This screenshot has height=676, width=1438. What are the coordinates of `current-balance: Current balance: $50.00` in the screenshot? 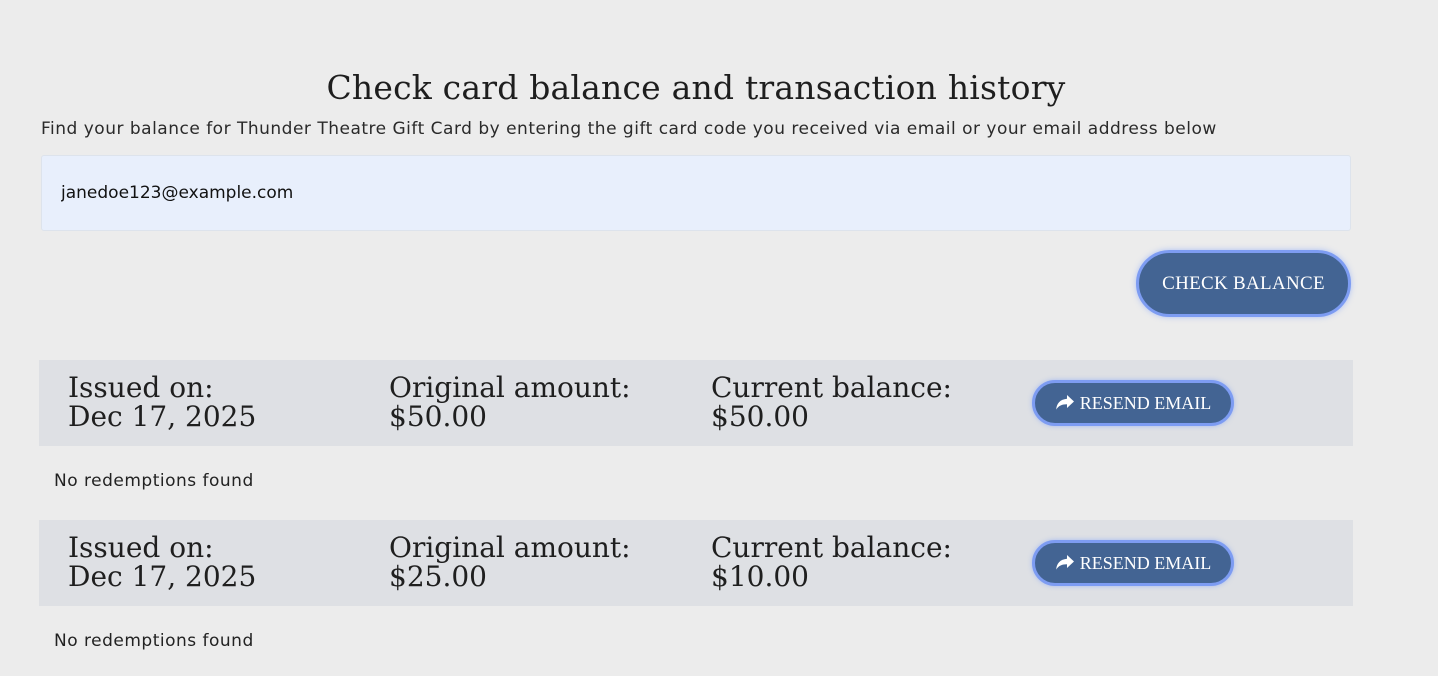 It's located at (831, 402).